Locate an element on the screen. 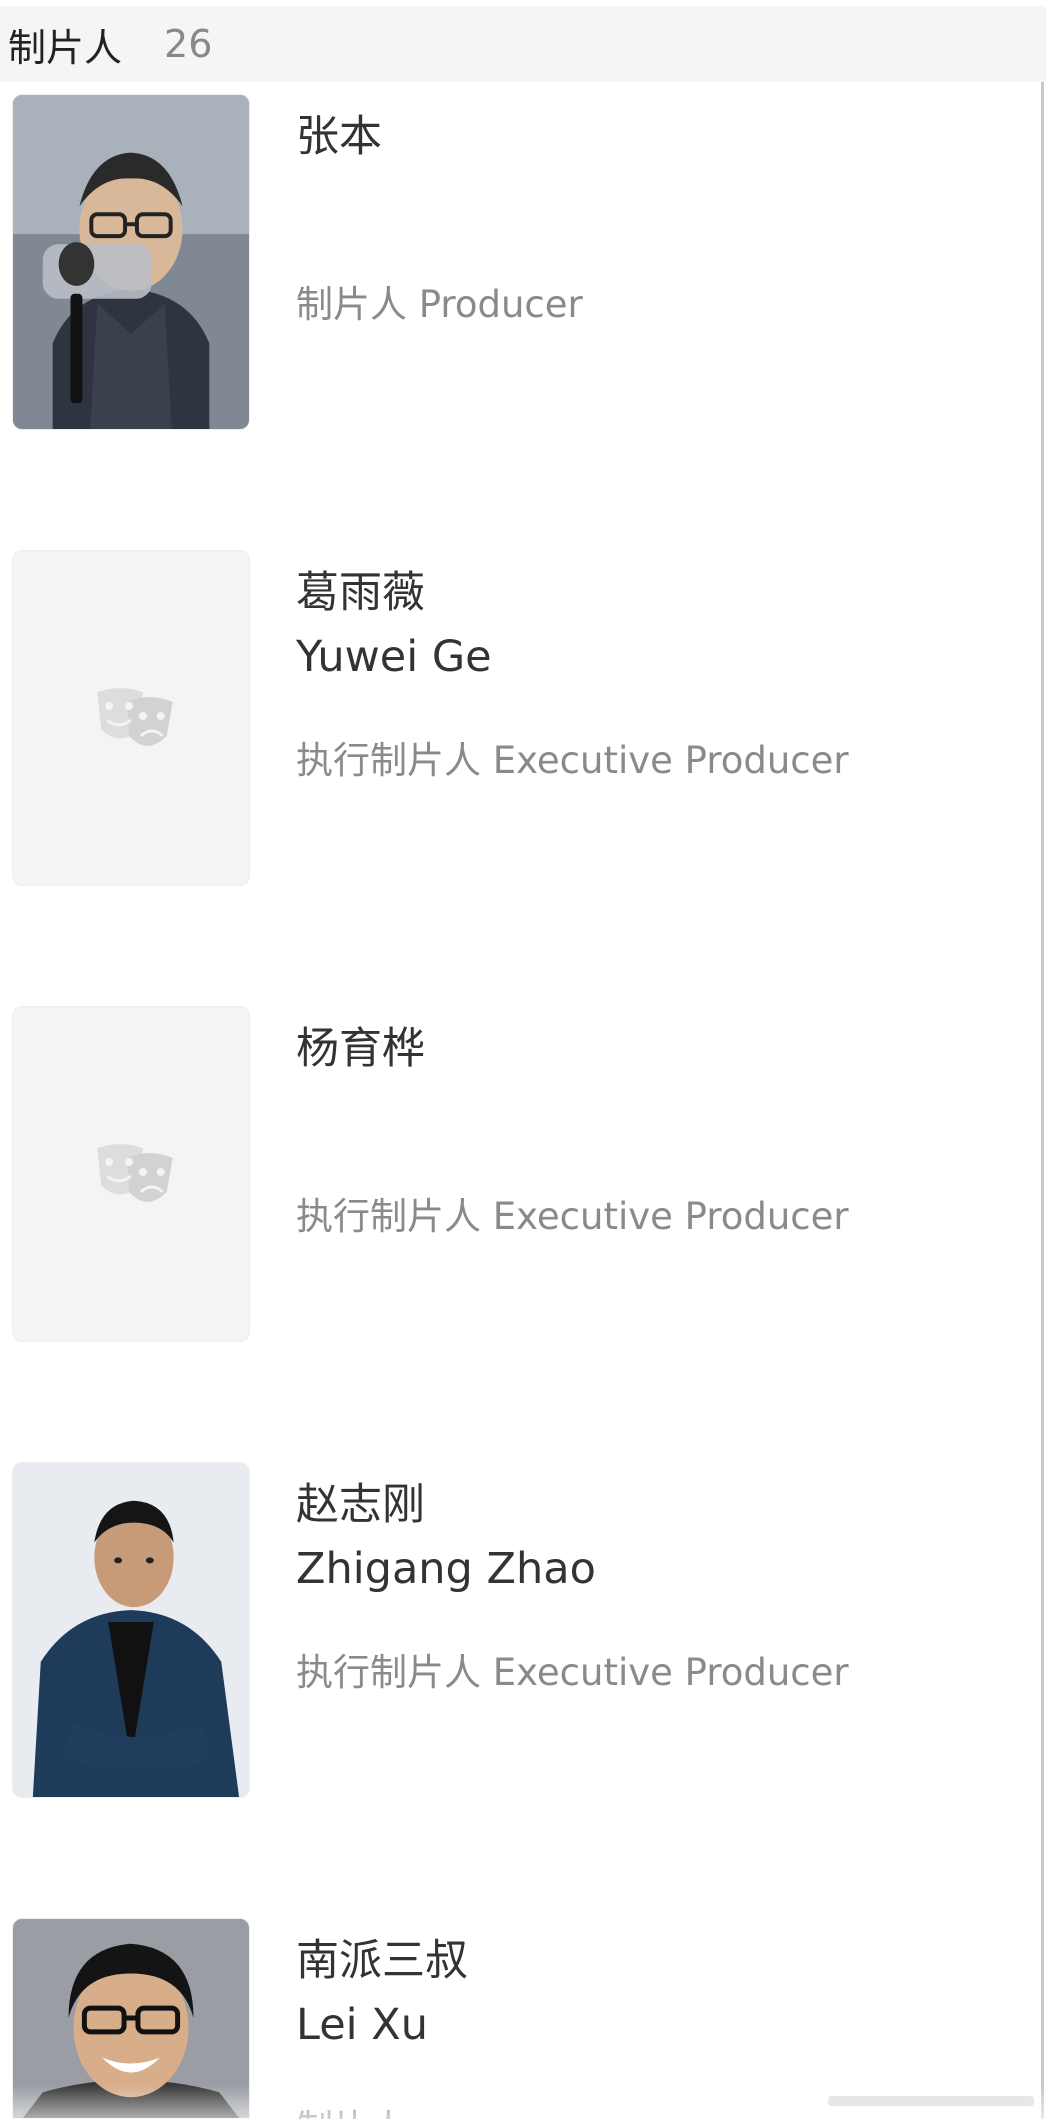 The image size is (1046, 2119). portrait-photo is located at coordinates (131, 1630).